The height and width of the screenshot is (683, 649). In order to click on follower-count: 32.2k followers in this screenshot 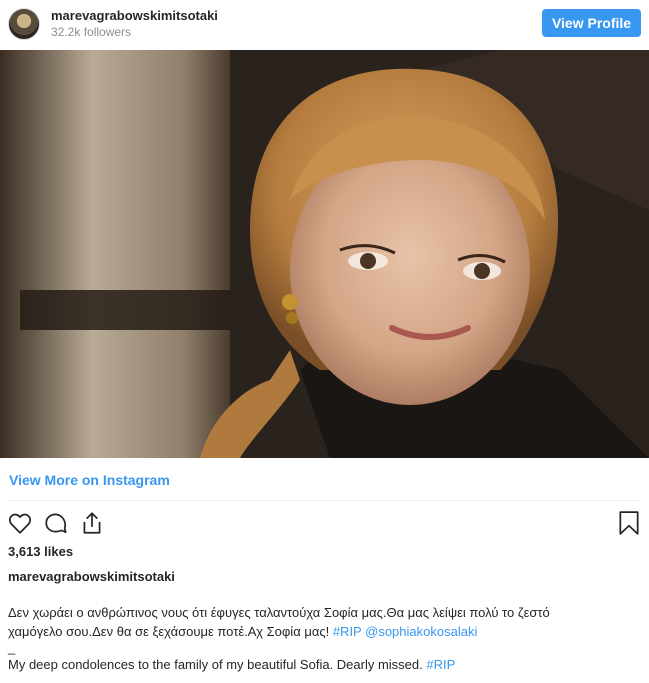, I will do `click(91, 32)`.